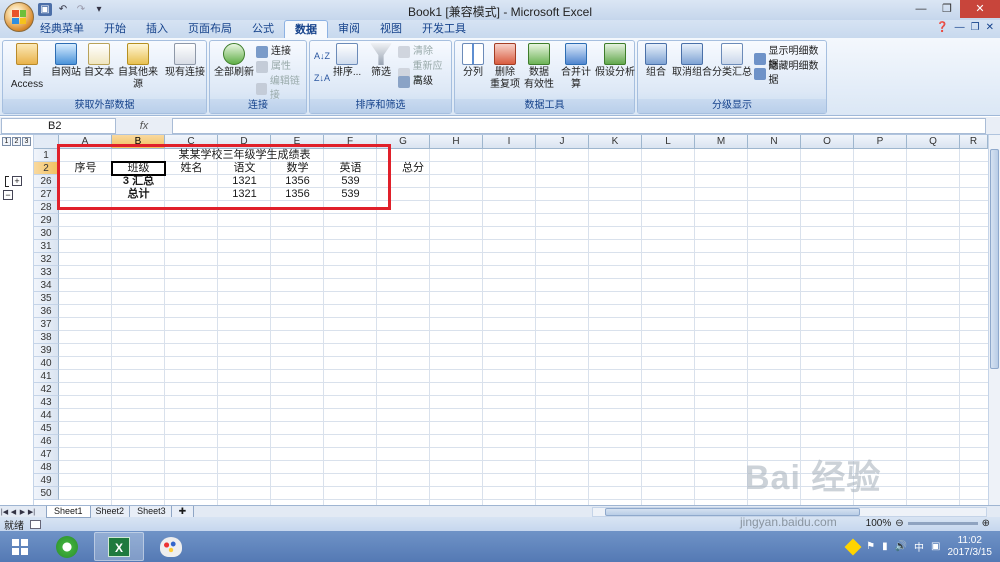  Describe the element at coordinates (46, 298) in the screenshot. I see `row-header-35: 35` at that location.